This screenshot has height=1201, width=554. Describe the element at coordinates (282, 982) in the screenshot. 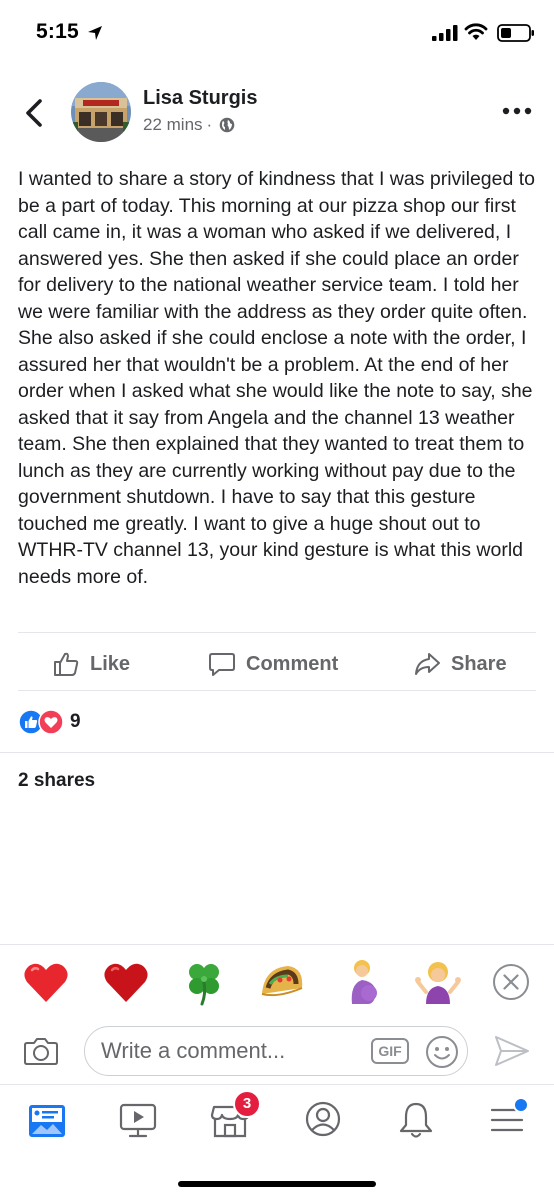

I see `taco-emoji` at that location.